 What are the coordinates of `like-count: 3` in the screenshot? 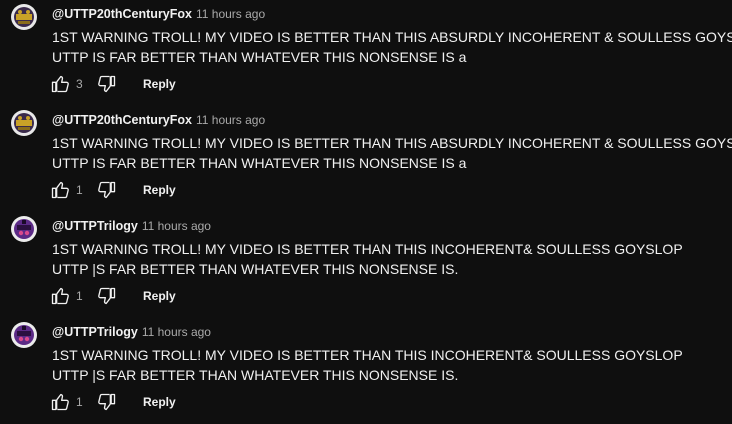 It's located at (79, 84).